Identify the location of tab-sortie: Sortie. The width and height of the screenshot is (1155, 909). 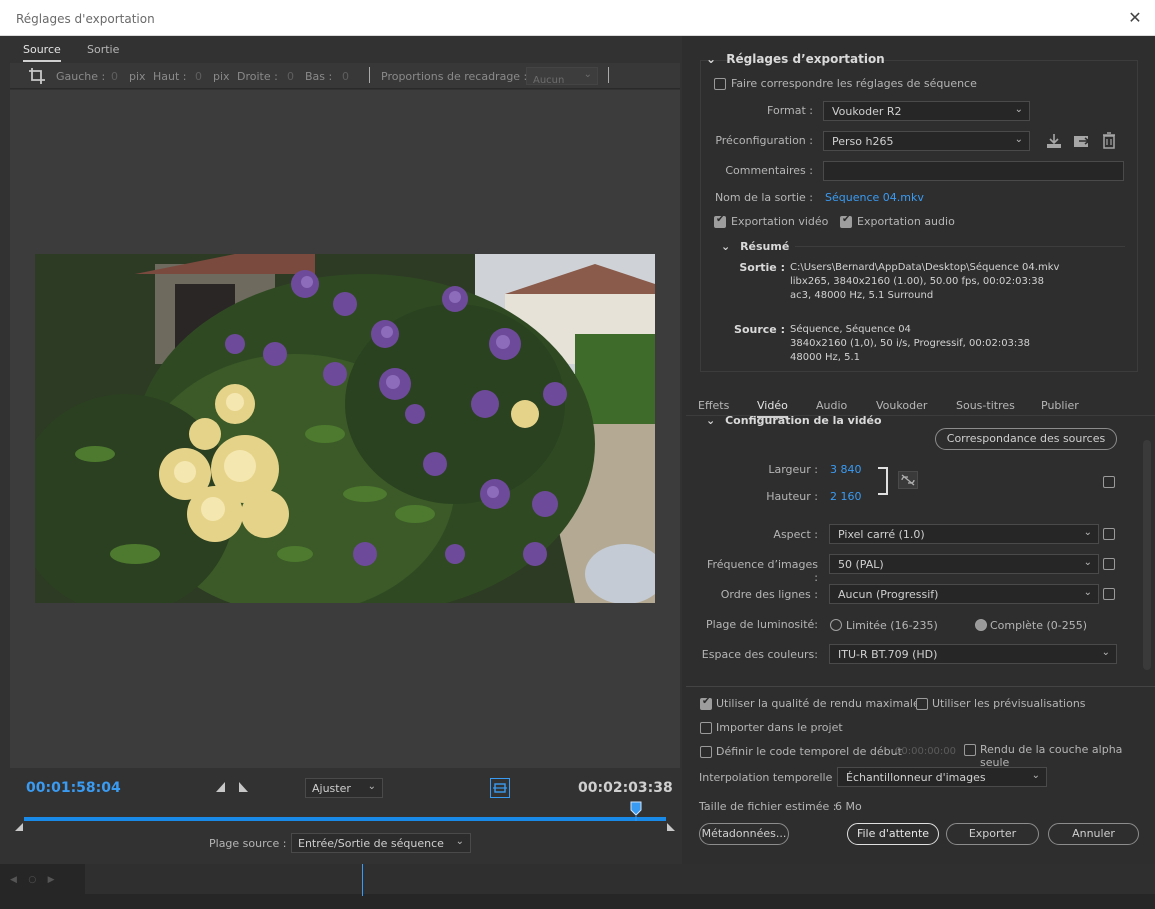
(103, 50).